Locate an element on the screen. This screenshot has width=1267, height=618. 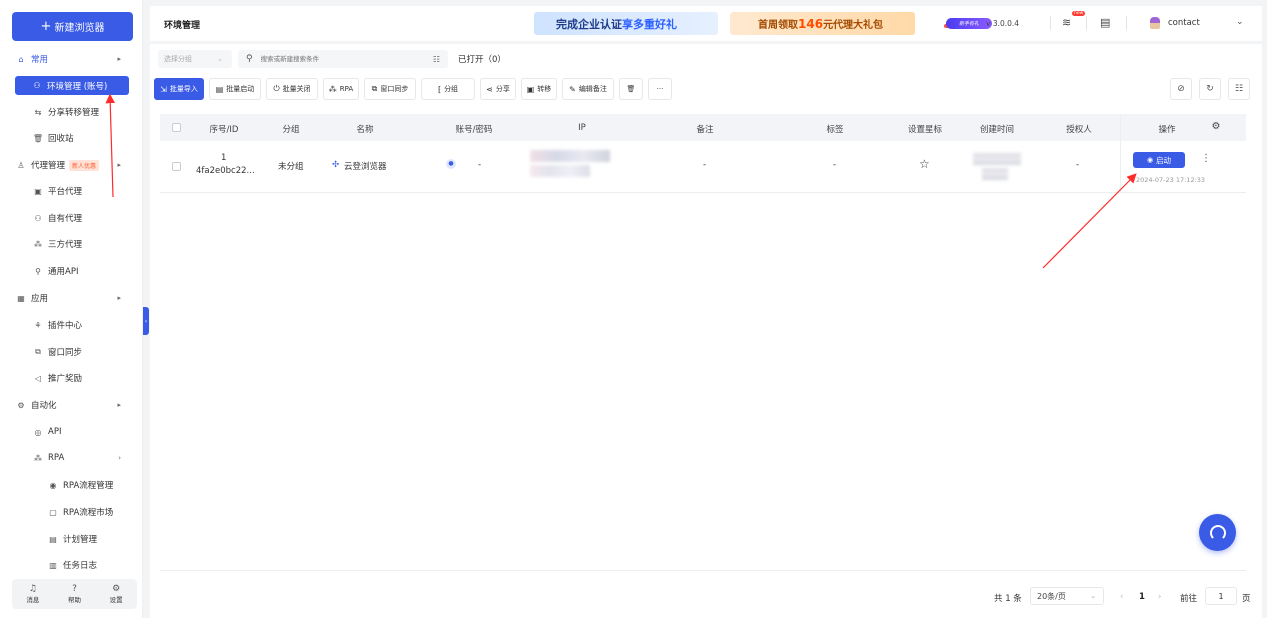
sidebar-item-8: ⚲ 通用API is located at coordinates (71, 271).